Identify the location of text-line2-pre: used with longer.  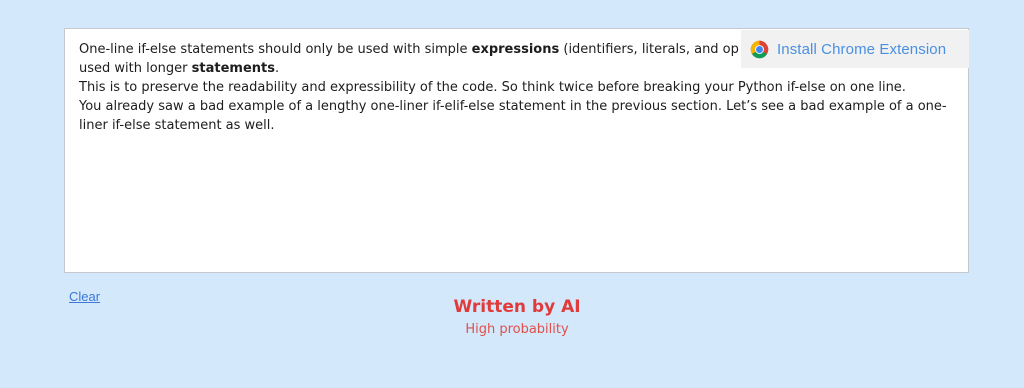
(135, 68).